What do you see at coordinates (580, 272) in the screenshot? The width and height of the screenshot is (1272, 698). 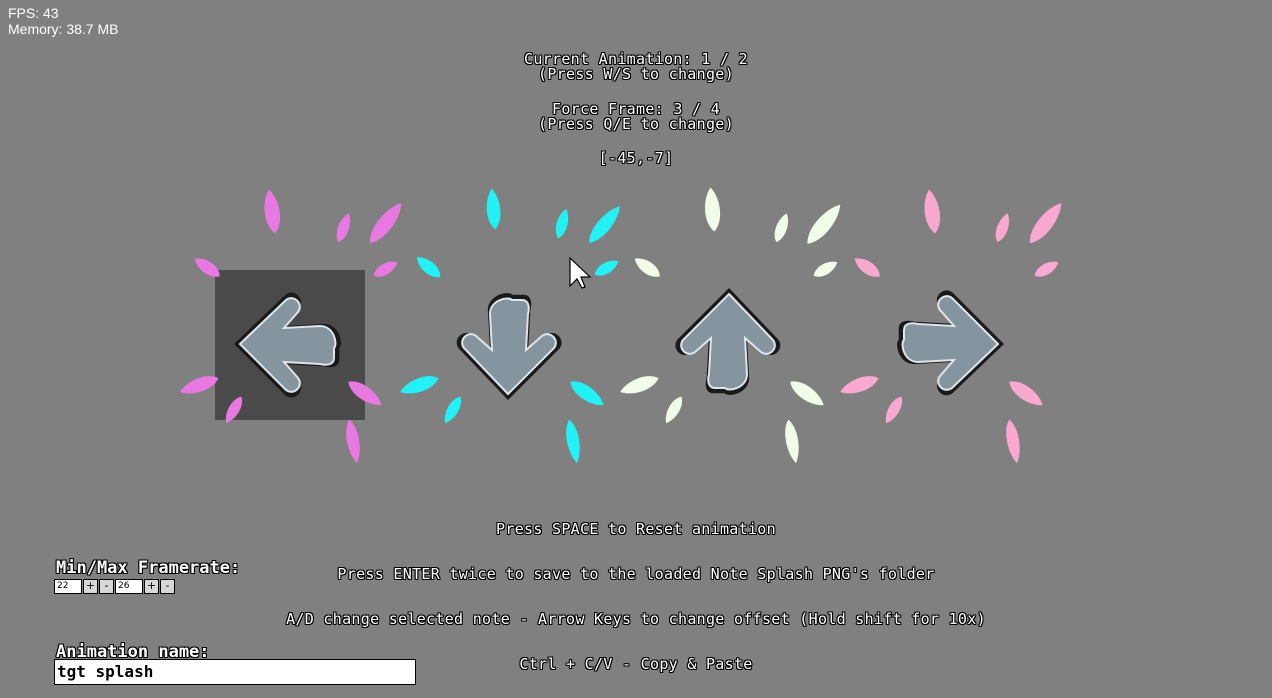 I see `mouse-cursor-icon` at bounding box center [580, 272].